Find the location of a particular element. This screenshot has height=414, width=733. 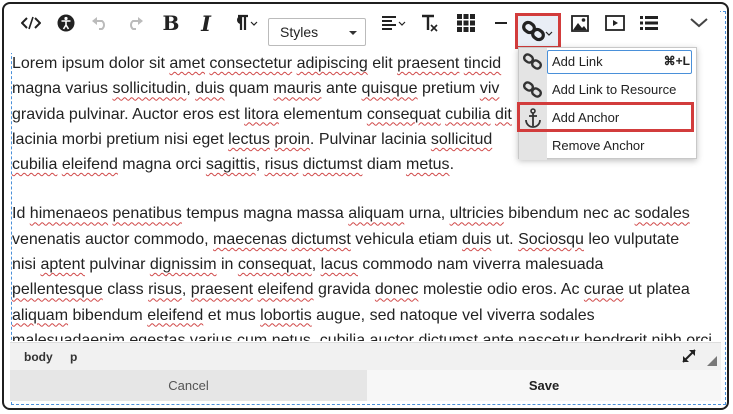

media-icon is located at coordinates (615, 23).